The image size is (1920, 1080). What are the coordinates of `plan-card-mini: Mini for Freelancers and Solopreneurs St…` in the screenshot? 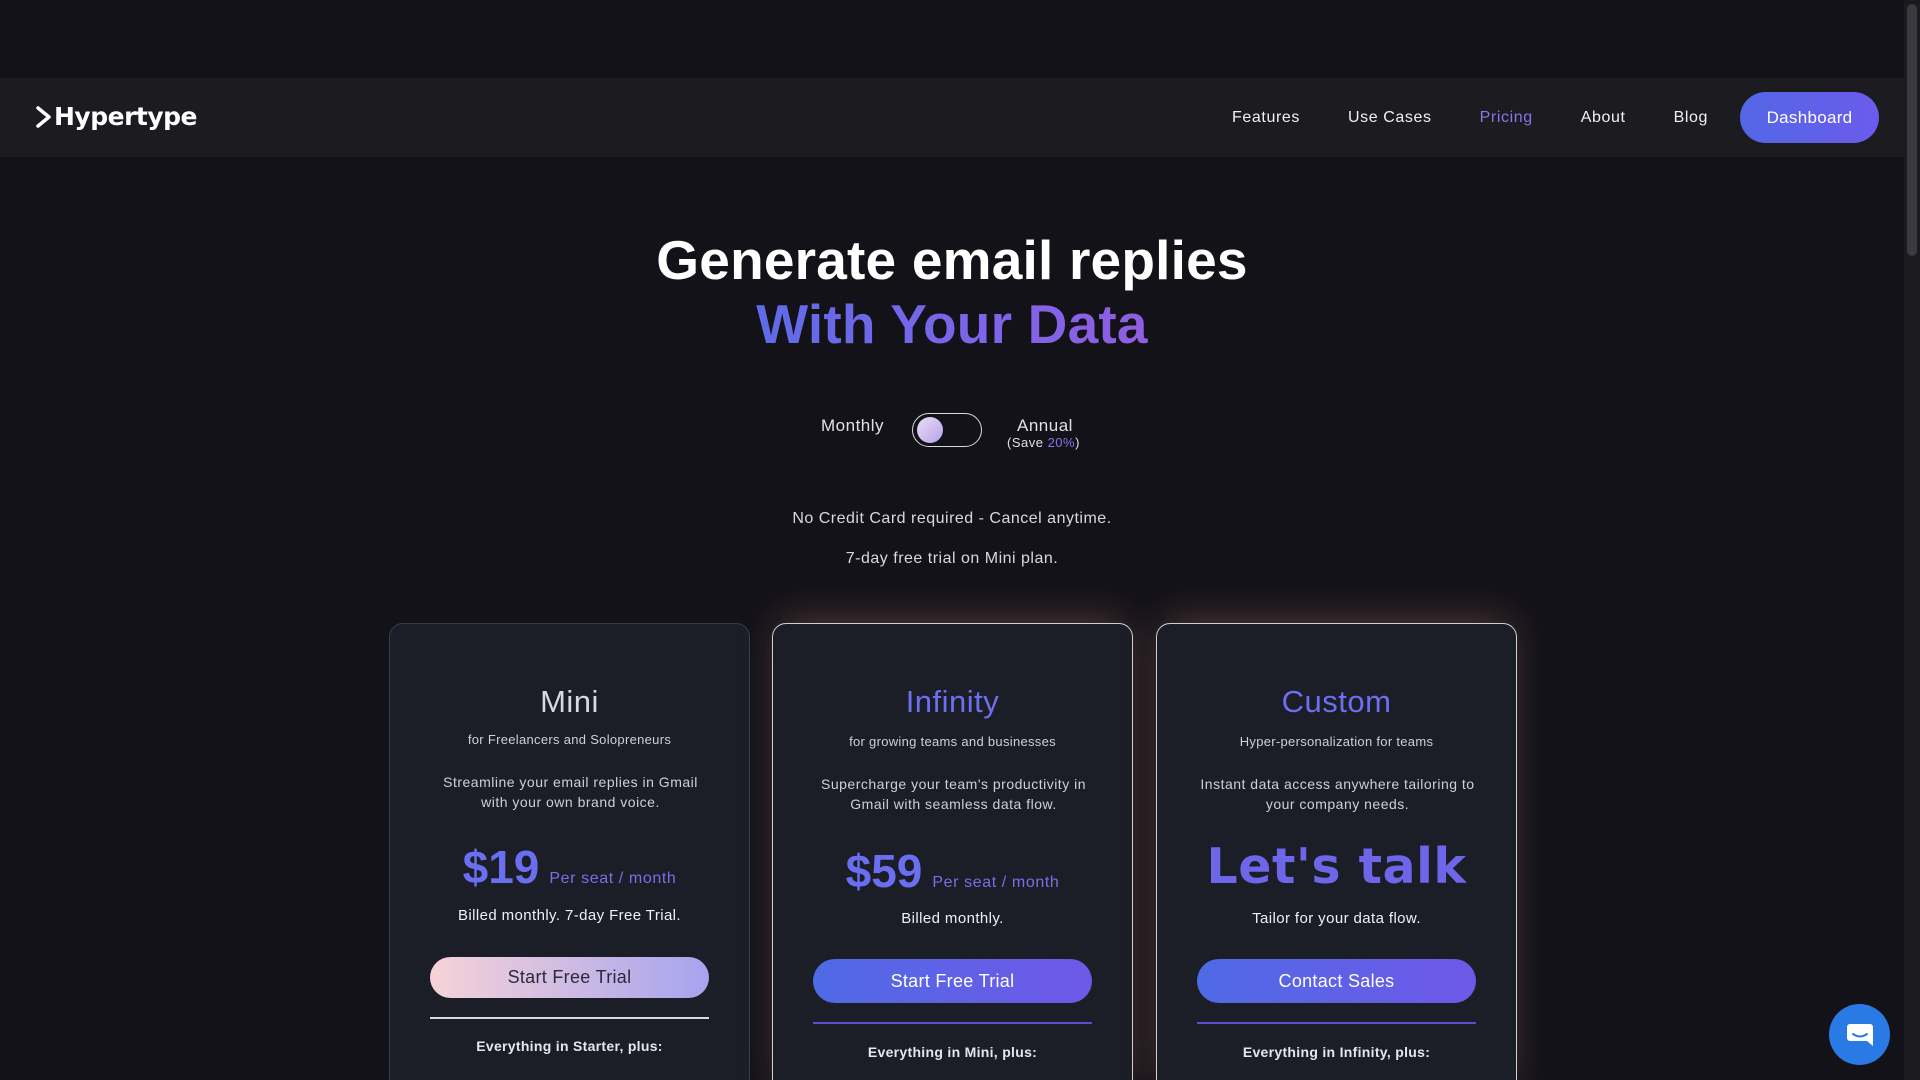 It's located at (569, 851).